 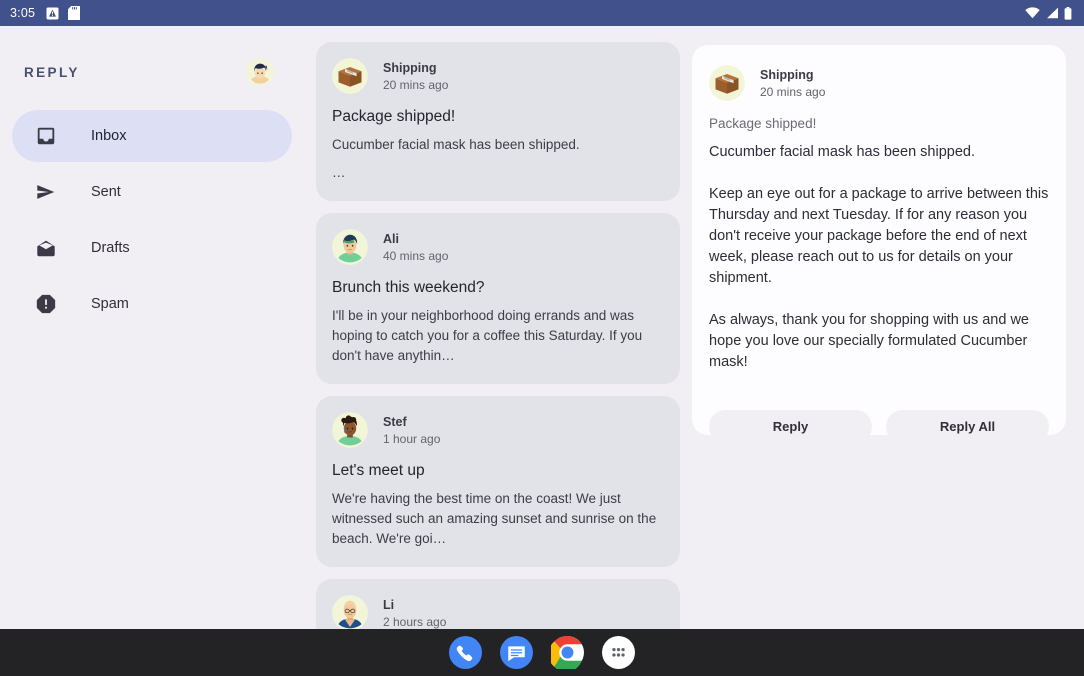 What do you see at coordinates (842, 152) in the screenshot?
I see `email-detail-paragraph: Cucumber facial mask has been shipped.` at bounding box center [842, 152].